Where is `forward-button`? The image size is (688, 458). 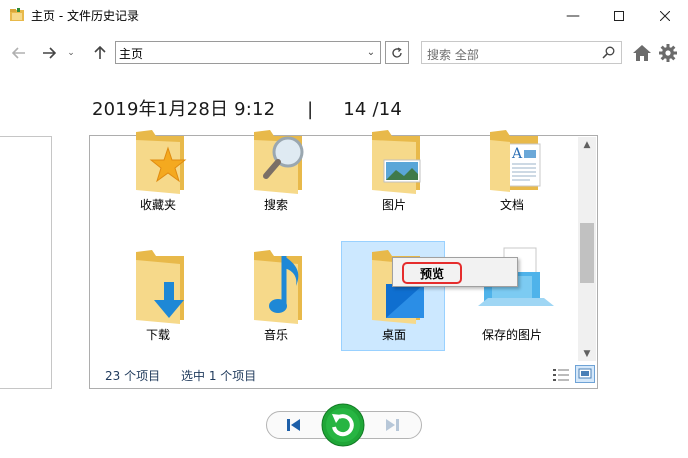
forward-button is located at coordinates (49, 53).